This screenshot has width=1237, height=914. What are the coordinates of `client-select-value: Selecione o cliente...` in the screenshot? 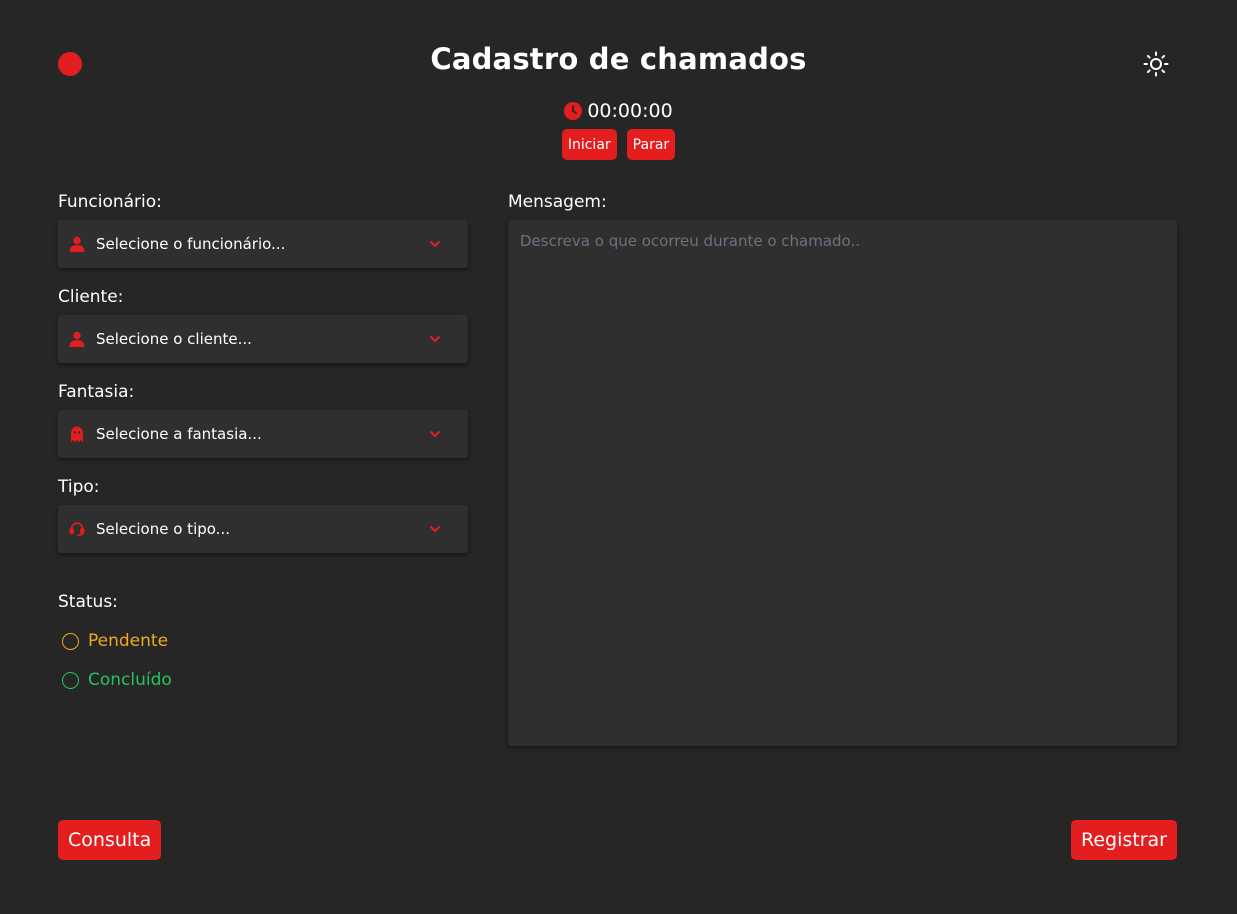 It's located at (174, 339).